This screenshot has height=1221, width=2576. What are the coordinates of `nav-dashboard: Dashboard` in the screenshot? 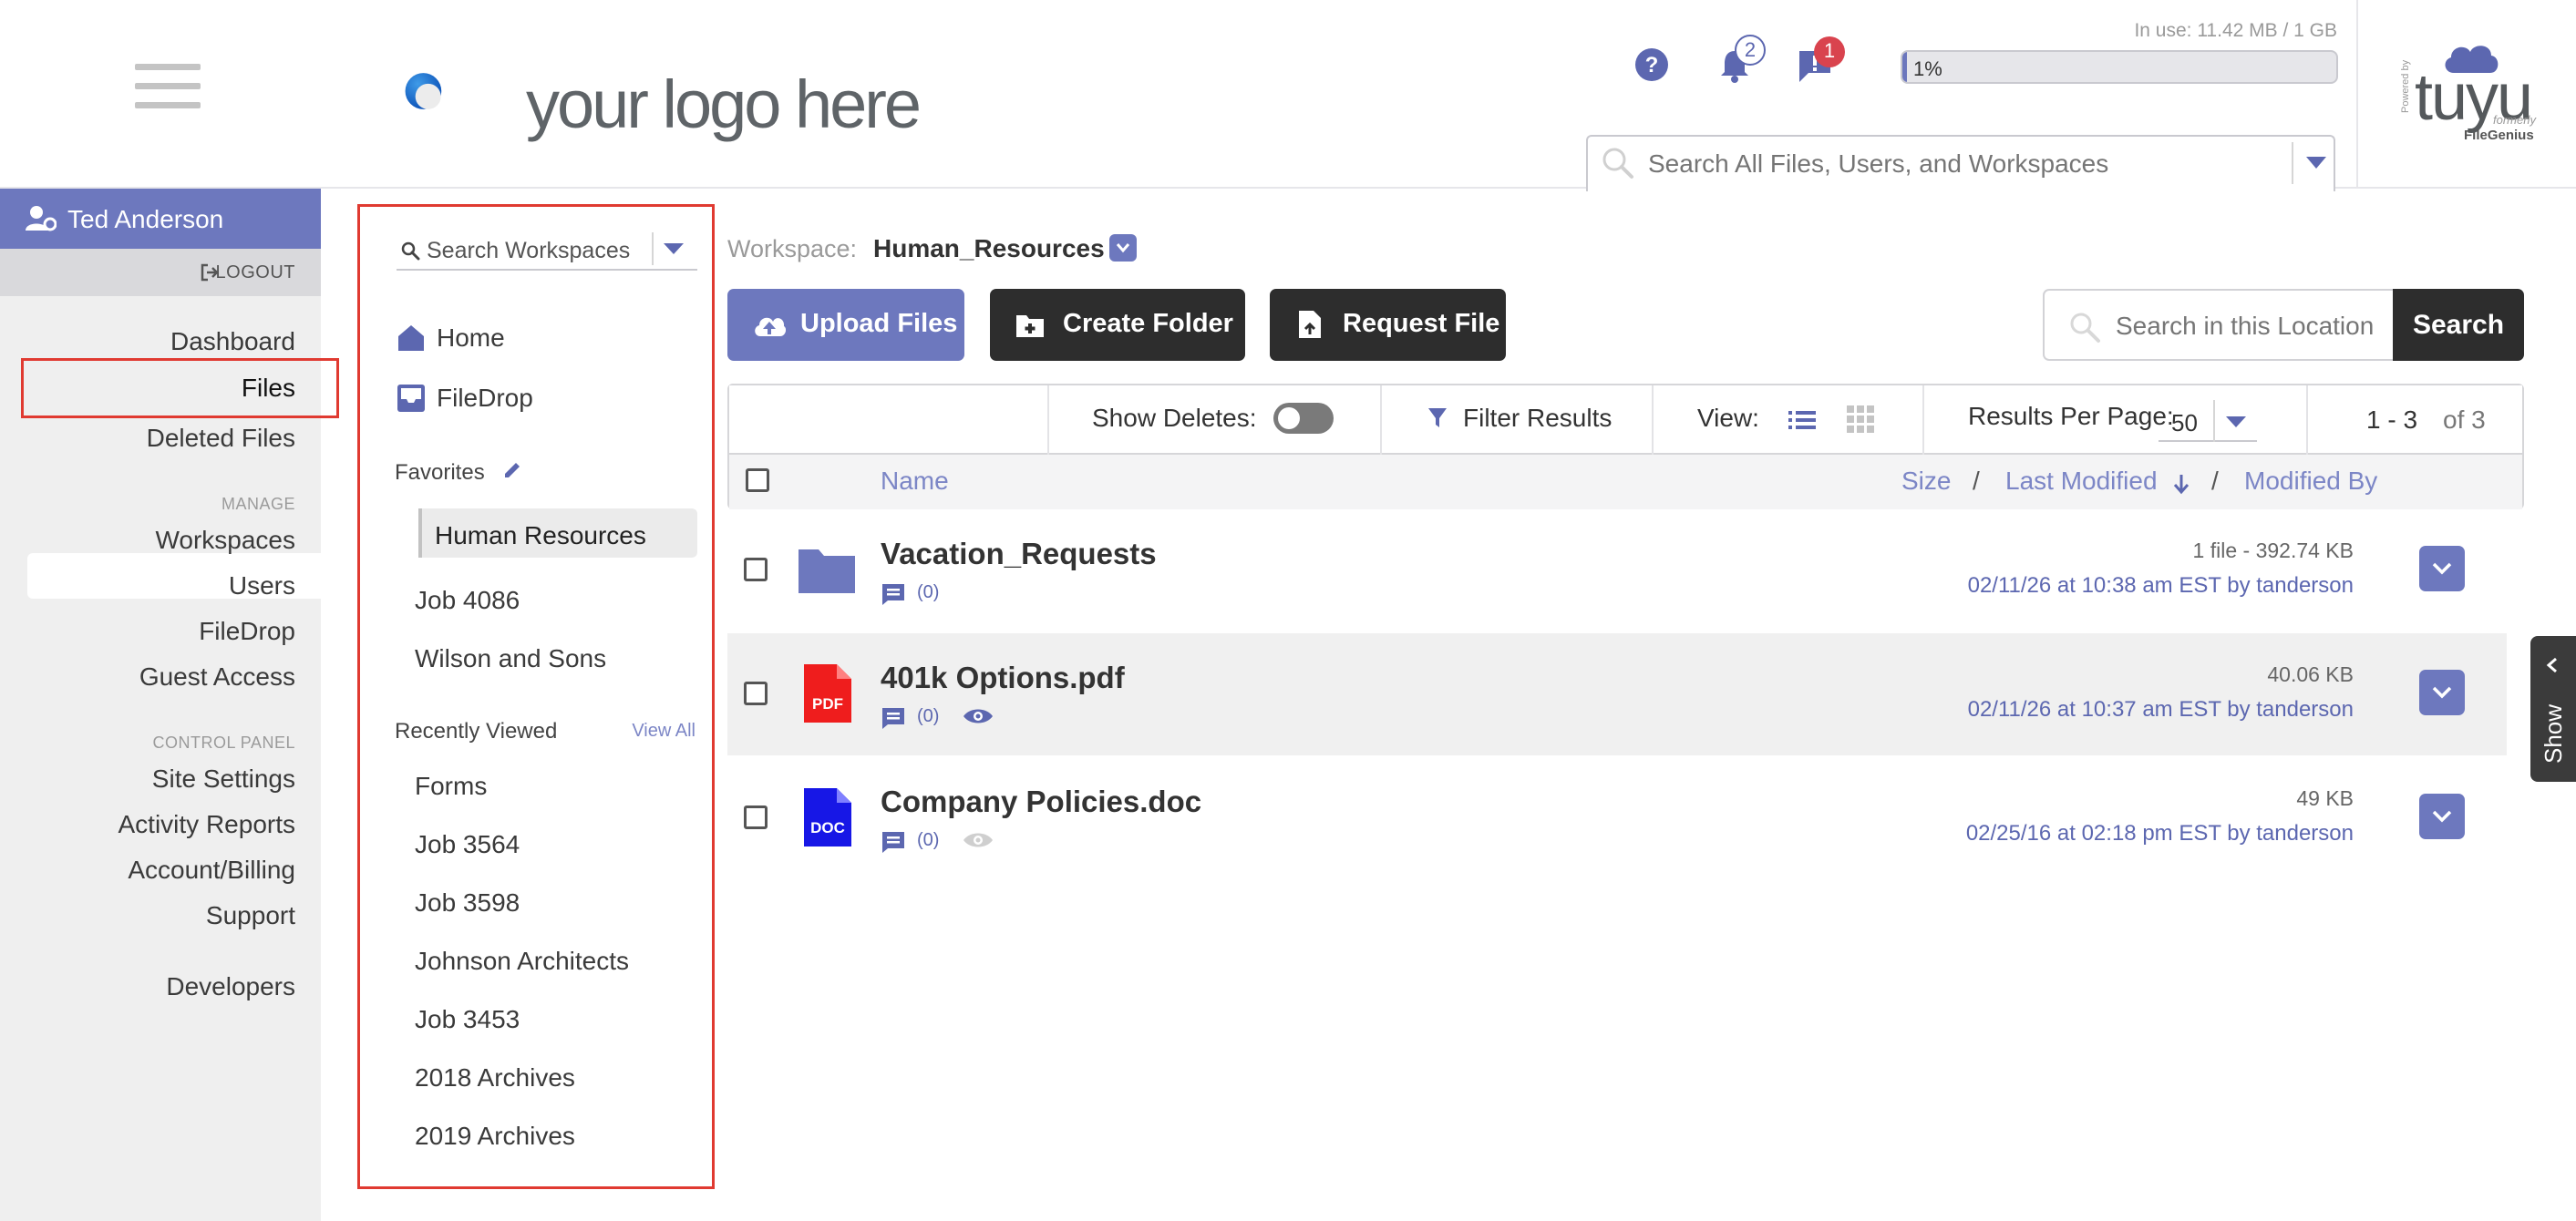 It's located at (232, 341).